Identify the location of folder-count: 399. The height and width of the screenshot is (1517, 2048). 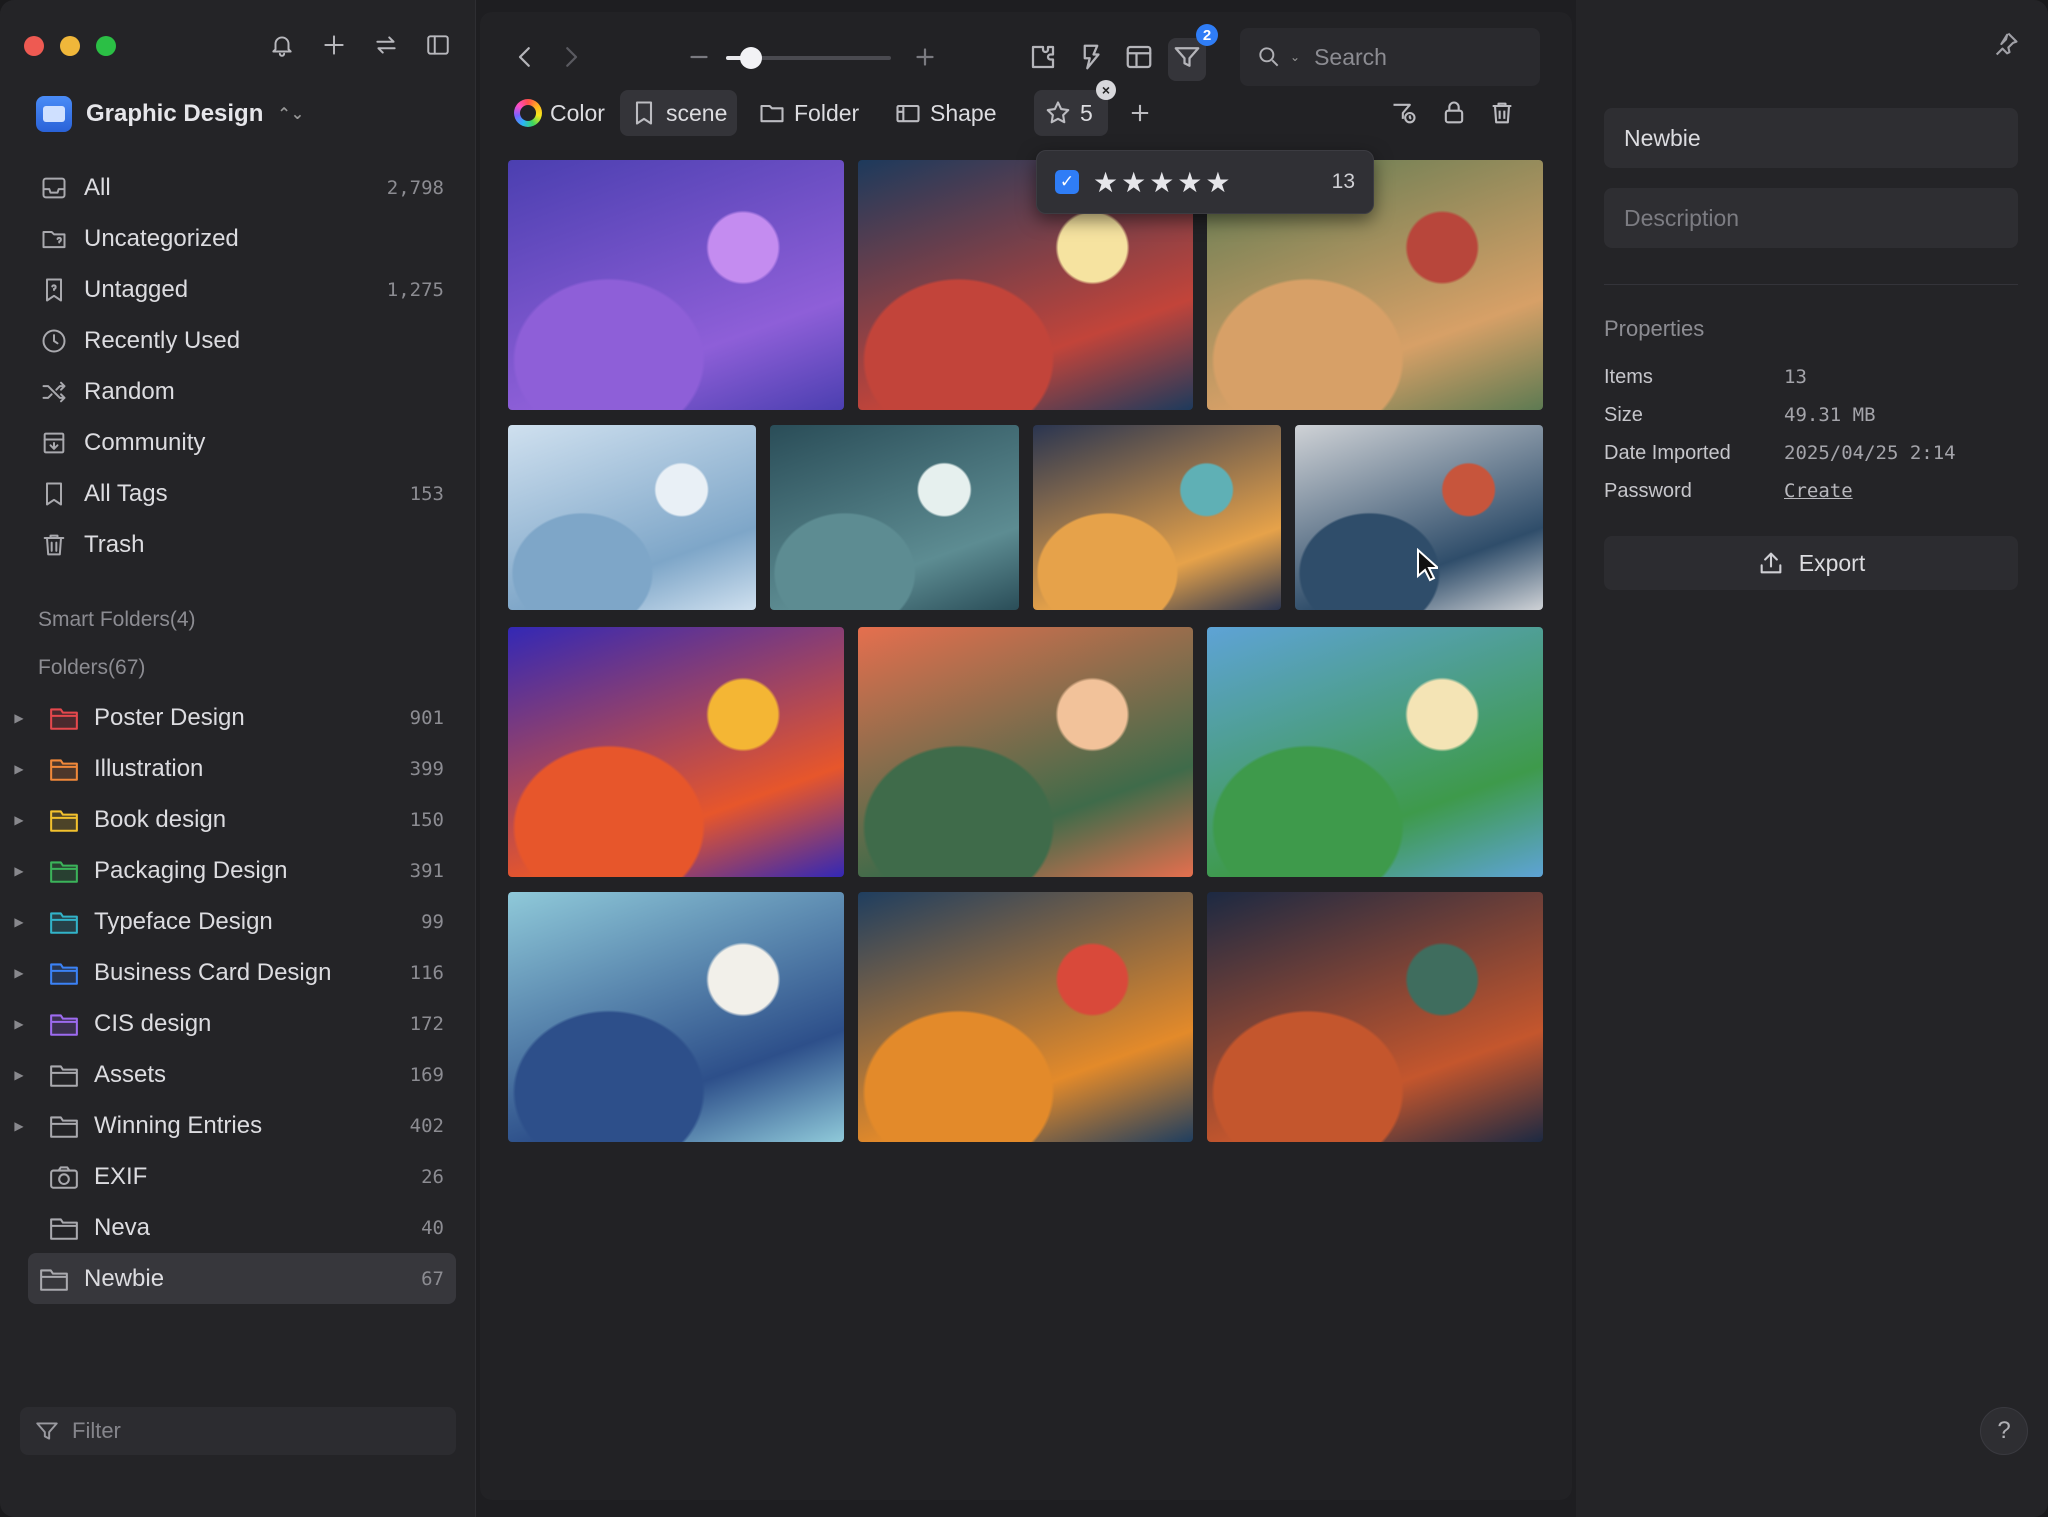
(426, 768).